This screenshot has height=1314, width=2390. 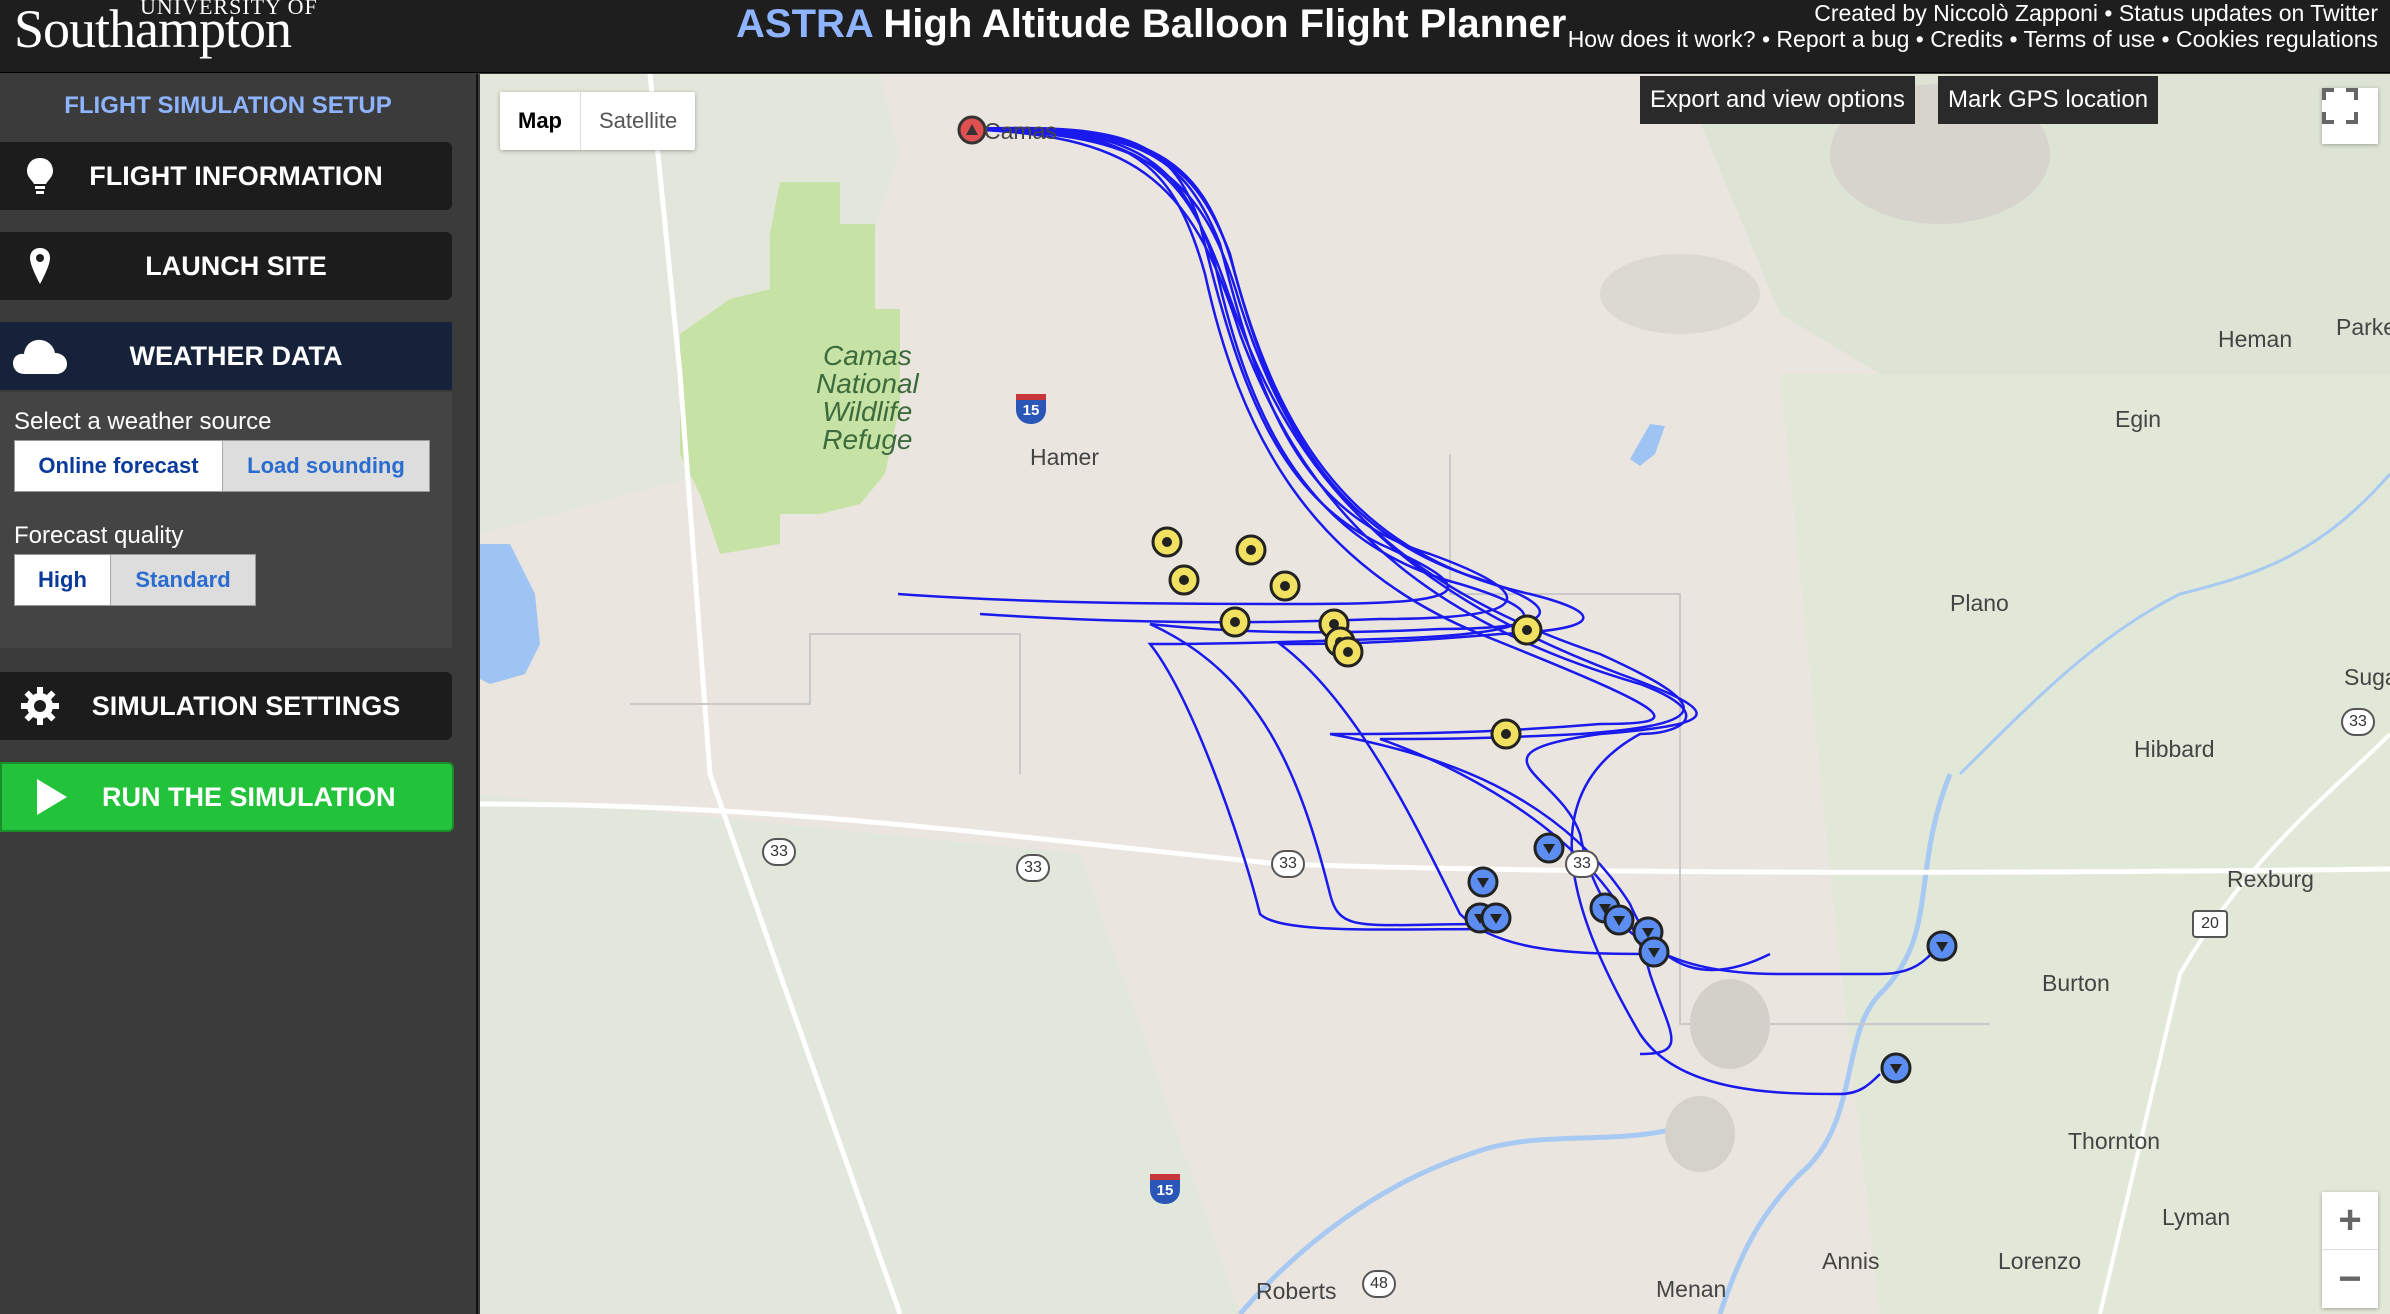 I want to click on launch-site-button: LAUNCH SITE, so click(x=226, y=266).